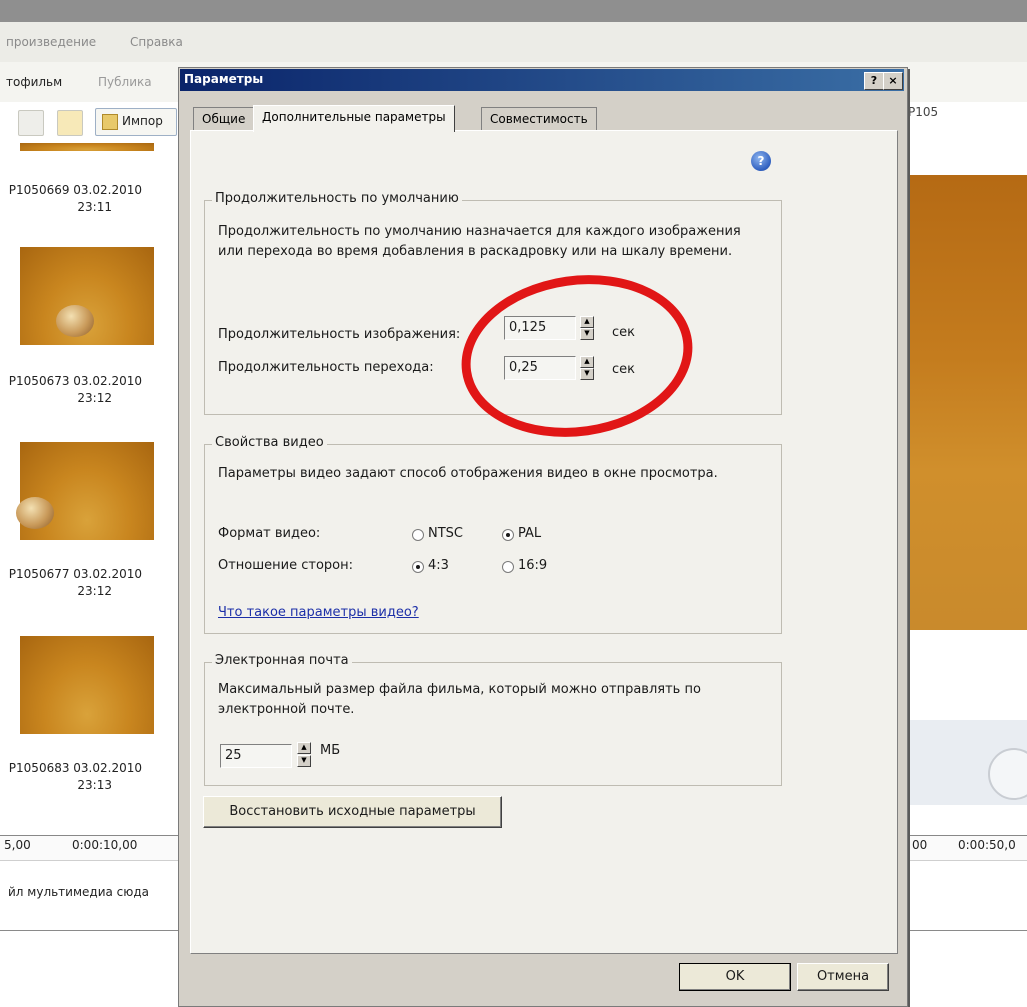 The width and height of the screenshot is (1027, 1007). Describe the element at coordinates (17, 845) in the screenshot. I see `ruler-tick: 5,00` at that location.